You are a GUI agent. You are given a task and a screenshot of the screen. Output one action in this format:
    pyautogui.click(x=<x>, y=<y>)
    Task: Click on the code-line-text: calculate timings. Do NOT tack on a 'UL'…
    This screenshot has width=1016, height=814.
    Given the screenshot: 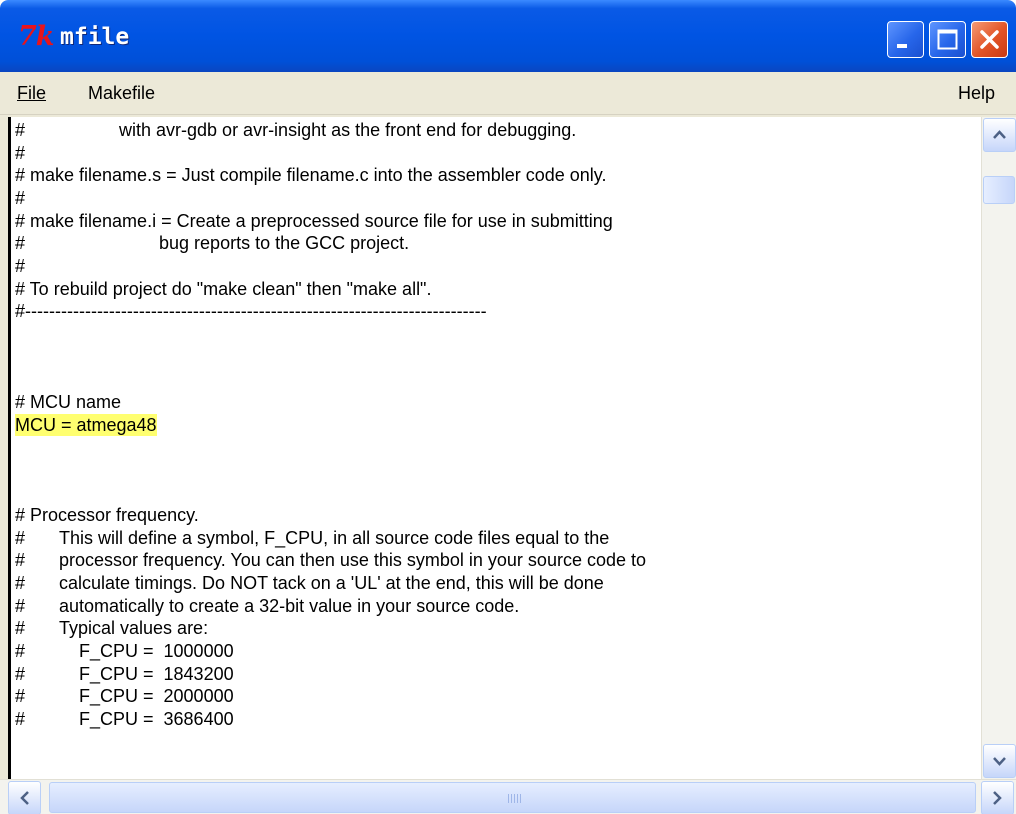 What is the action you would take?
    pyautogui.click(x=331, y=583)
    